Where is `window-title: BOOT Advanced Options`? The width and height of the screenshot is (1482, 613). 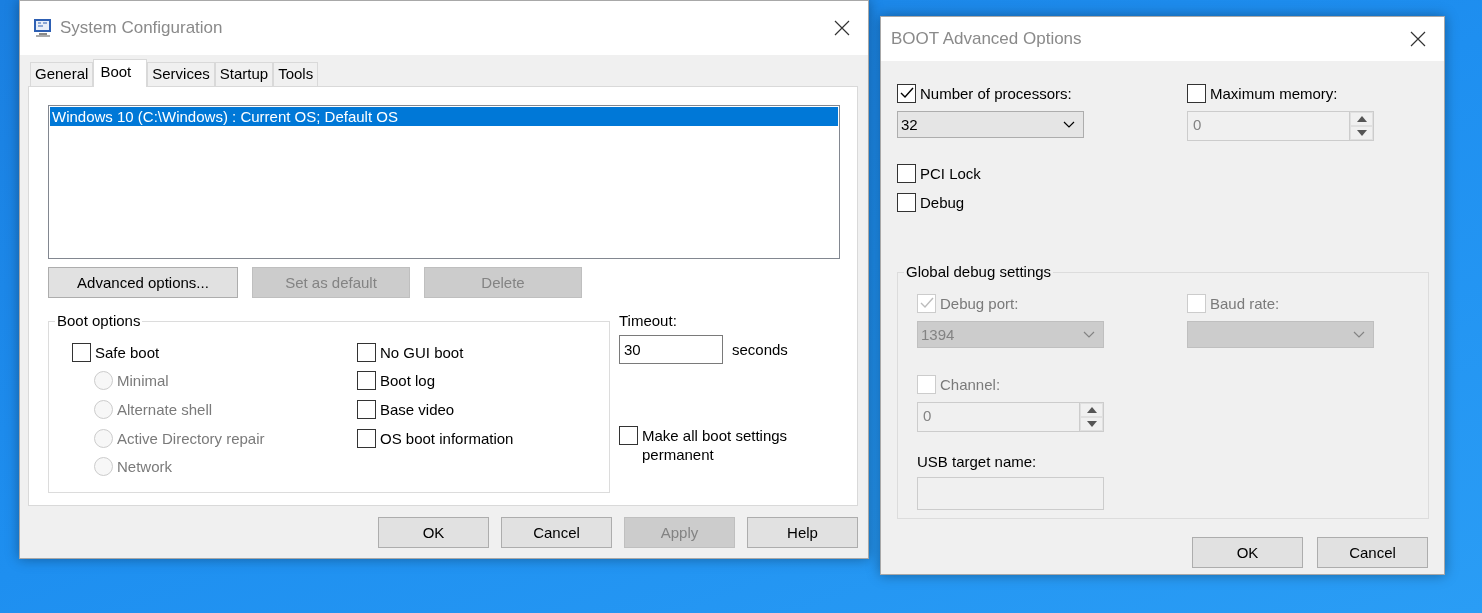 window-title: BOOT Advanced Options is located at coordinates (987, 39).